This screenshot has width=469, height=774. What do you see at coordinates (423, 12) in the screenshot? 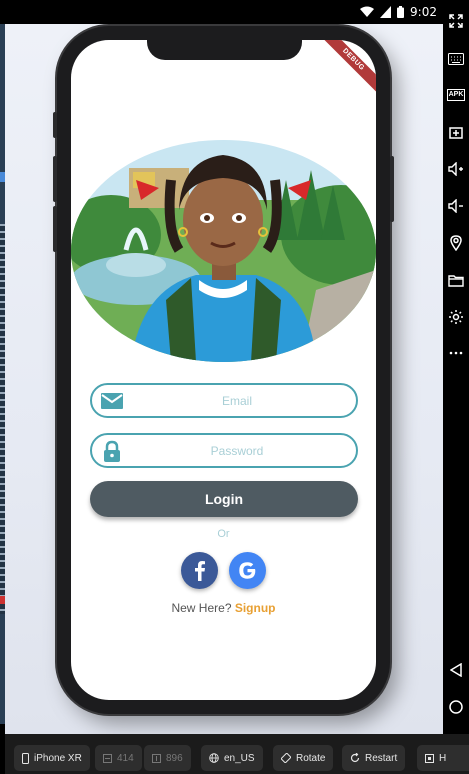
I see `status-time: 9:02` at bounding box center [423, 12].